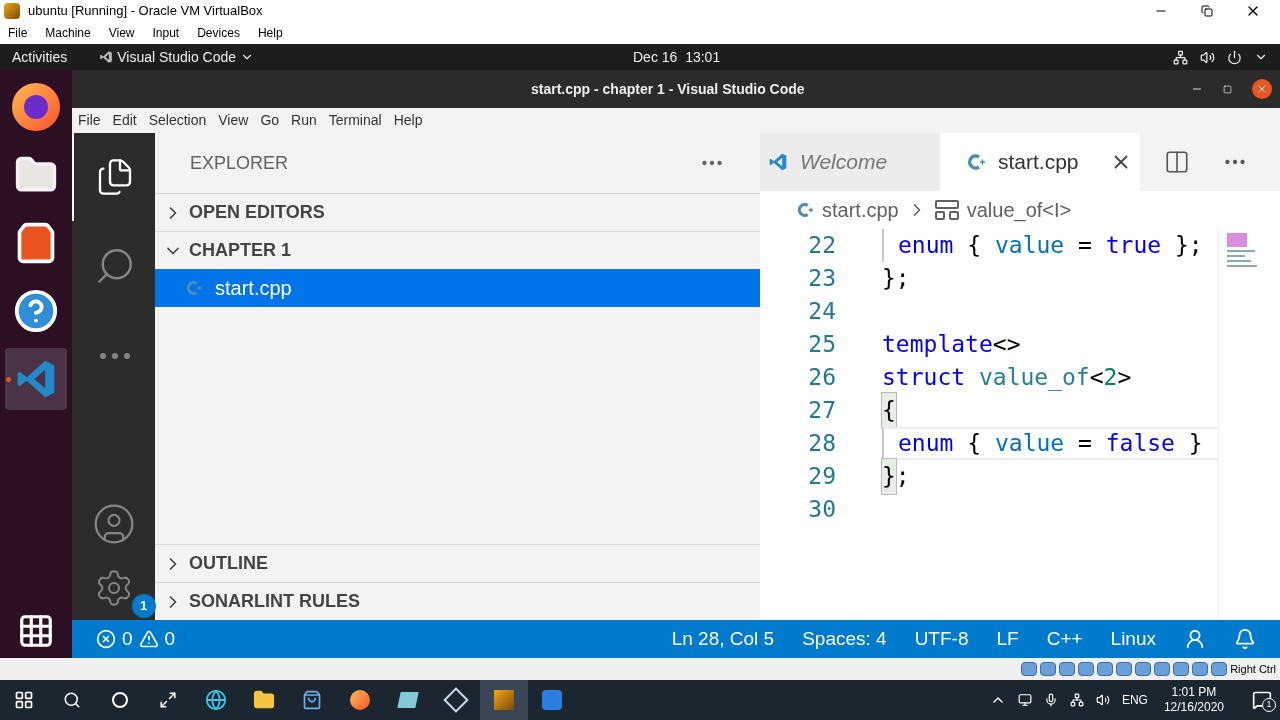 This screenshot has height=720, width=1280. What do you see at coordinates (114, 356) in the screenshot?
I see `more-icon` at bounding box center [114, 356].